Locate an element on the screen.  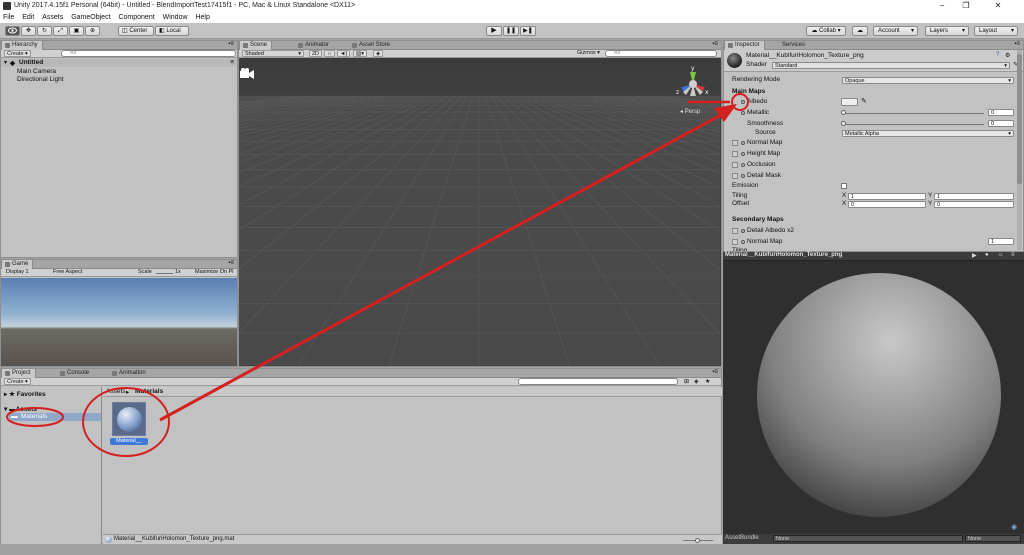
offset-x-field: 0 is located at coordinates (887, 204).